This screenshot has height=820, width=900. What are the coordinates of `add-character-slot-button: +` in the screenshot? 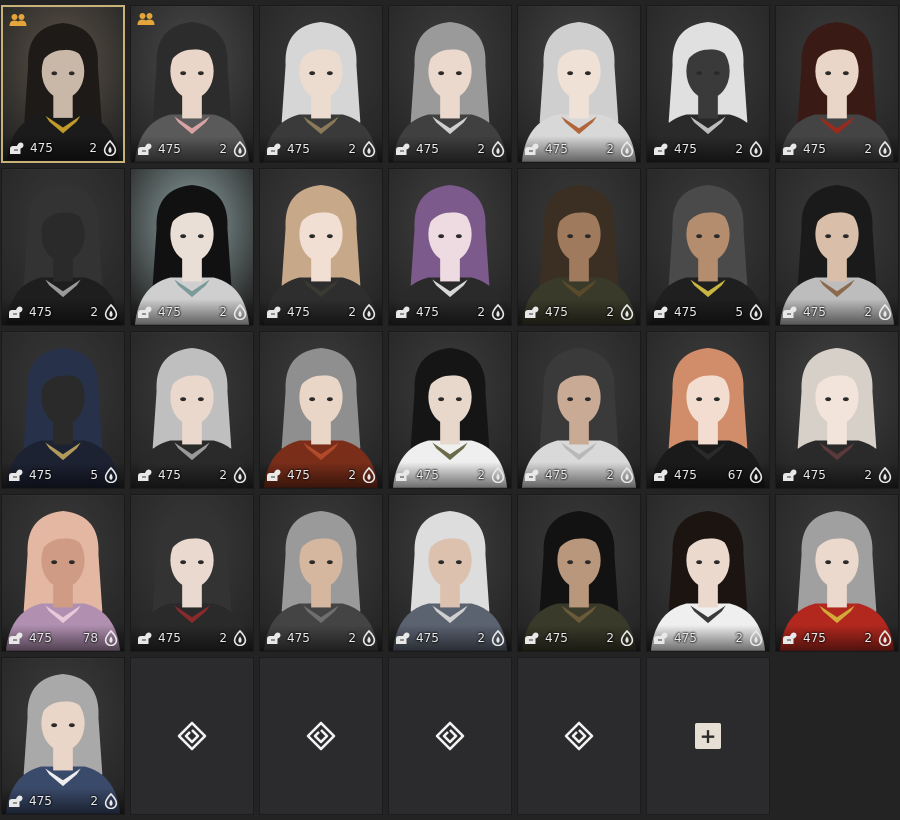 It's located at (708, 736).